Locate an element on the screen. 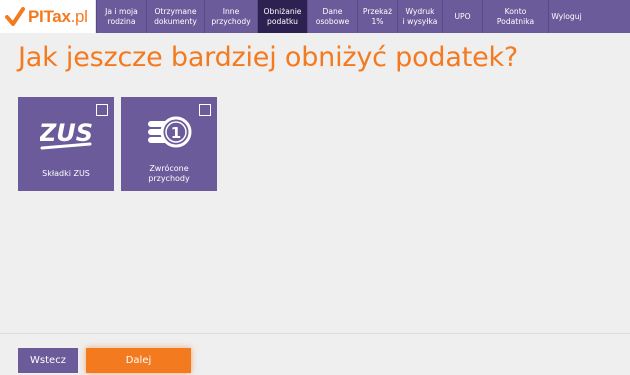 This screenshot has width=630, height=375. nav-konto-podatnika: Konto Podatnika is located at coordinates (515, 16).